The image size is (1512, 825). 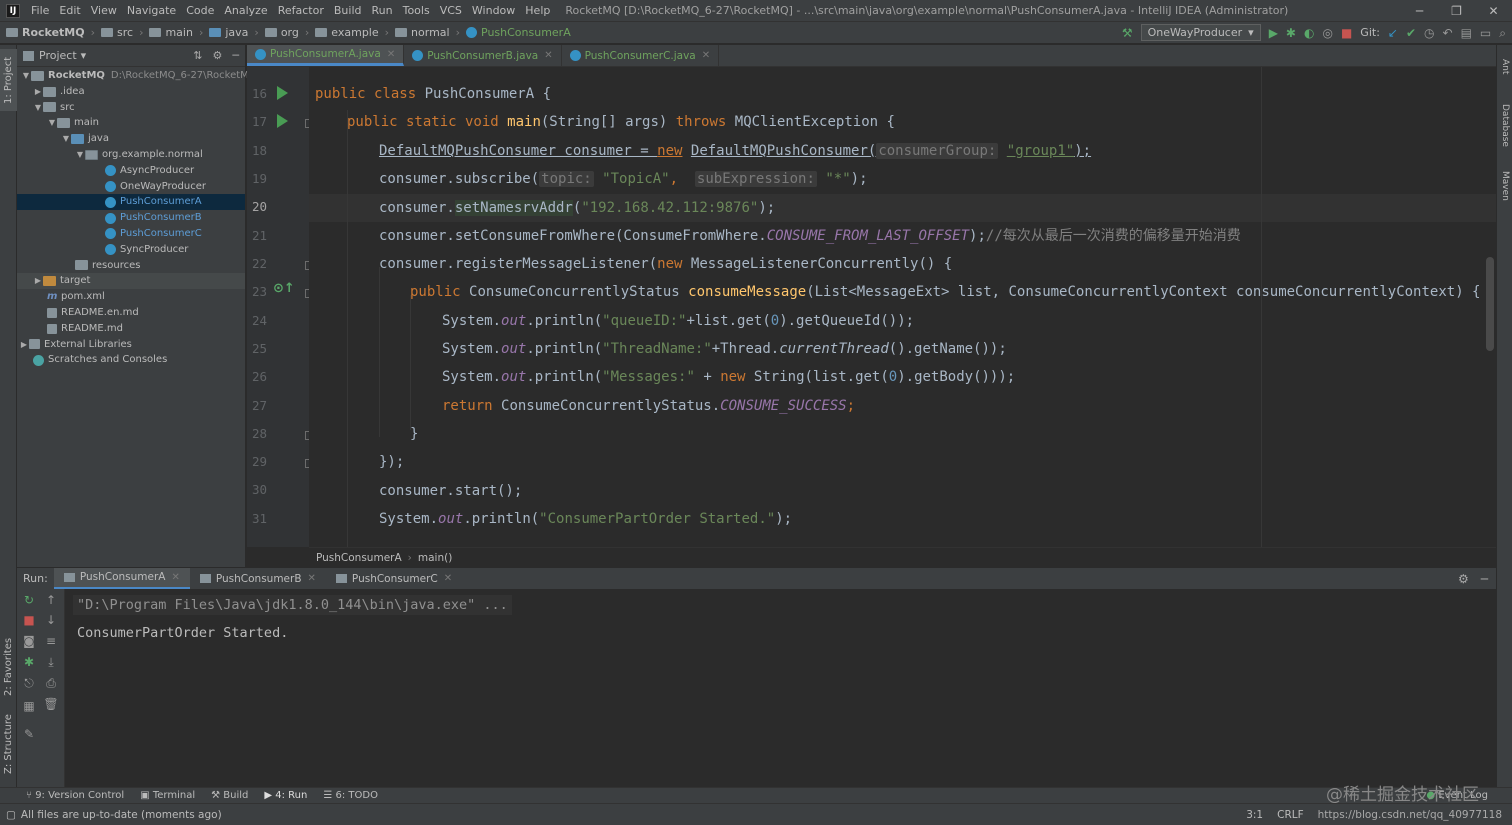 What do you see at coordinates (348, 11) in the screenshot?
I see `menu-build: Build` at bounding box center [348, 11].